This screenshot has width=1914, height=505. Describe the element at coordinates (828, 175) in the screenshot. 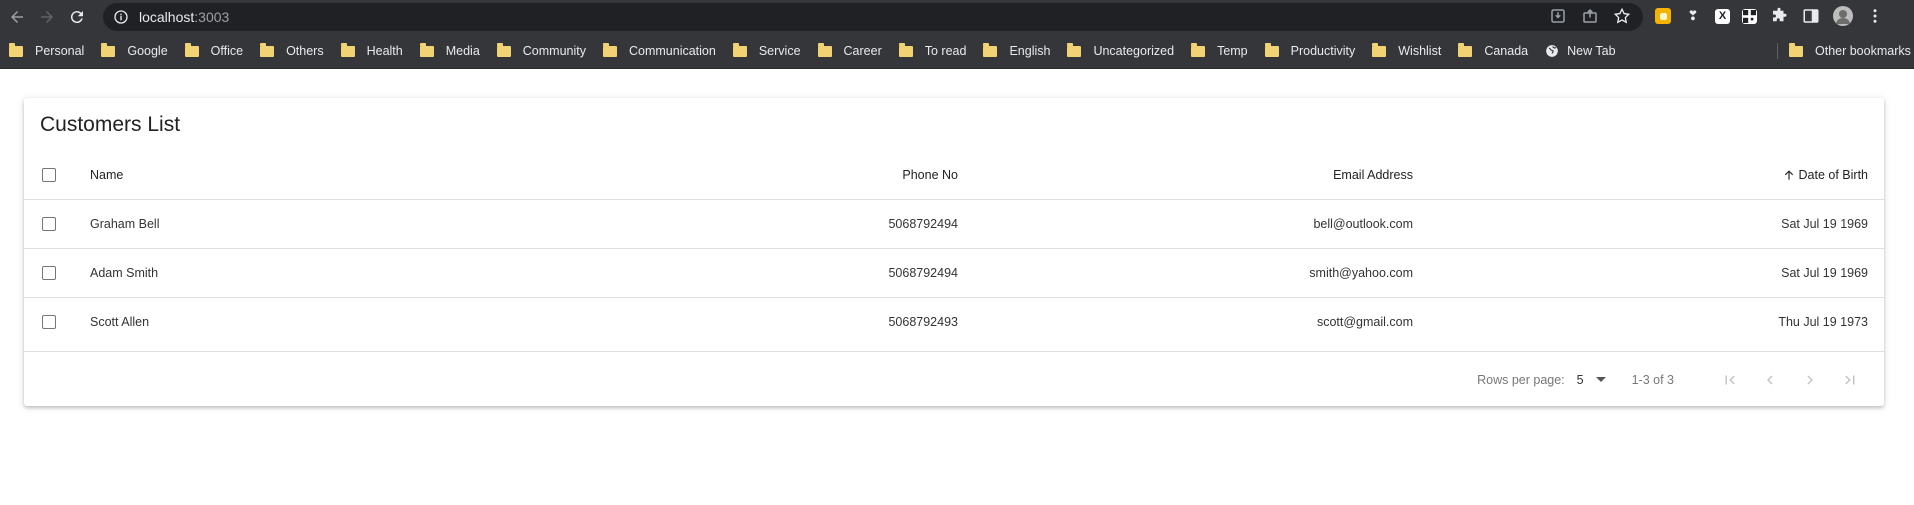

I see `column-header-phone: Phone No` at that location.